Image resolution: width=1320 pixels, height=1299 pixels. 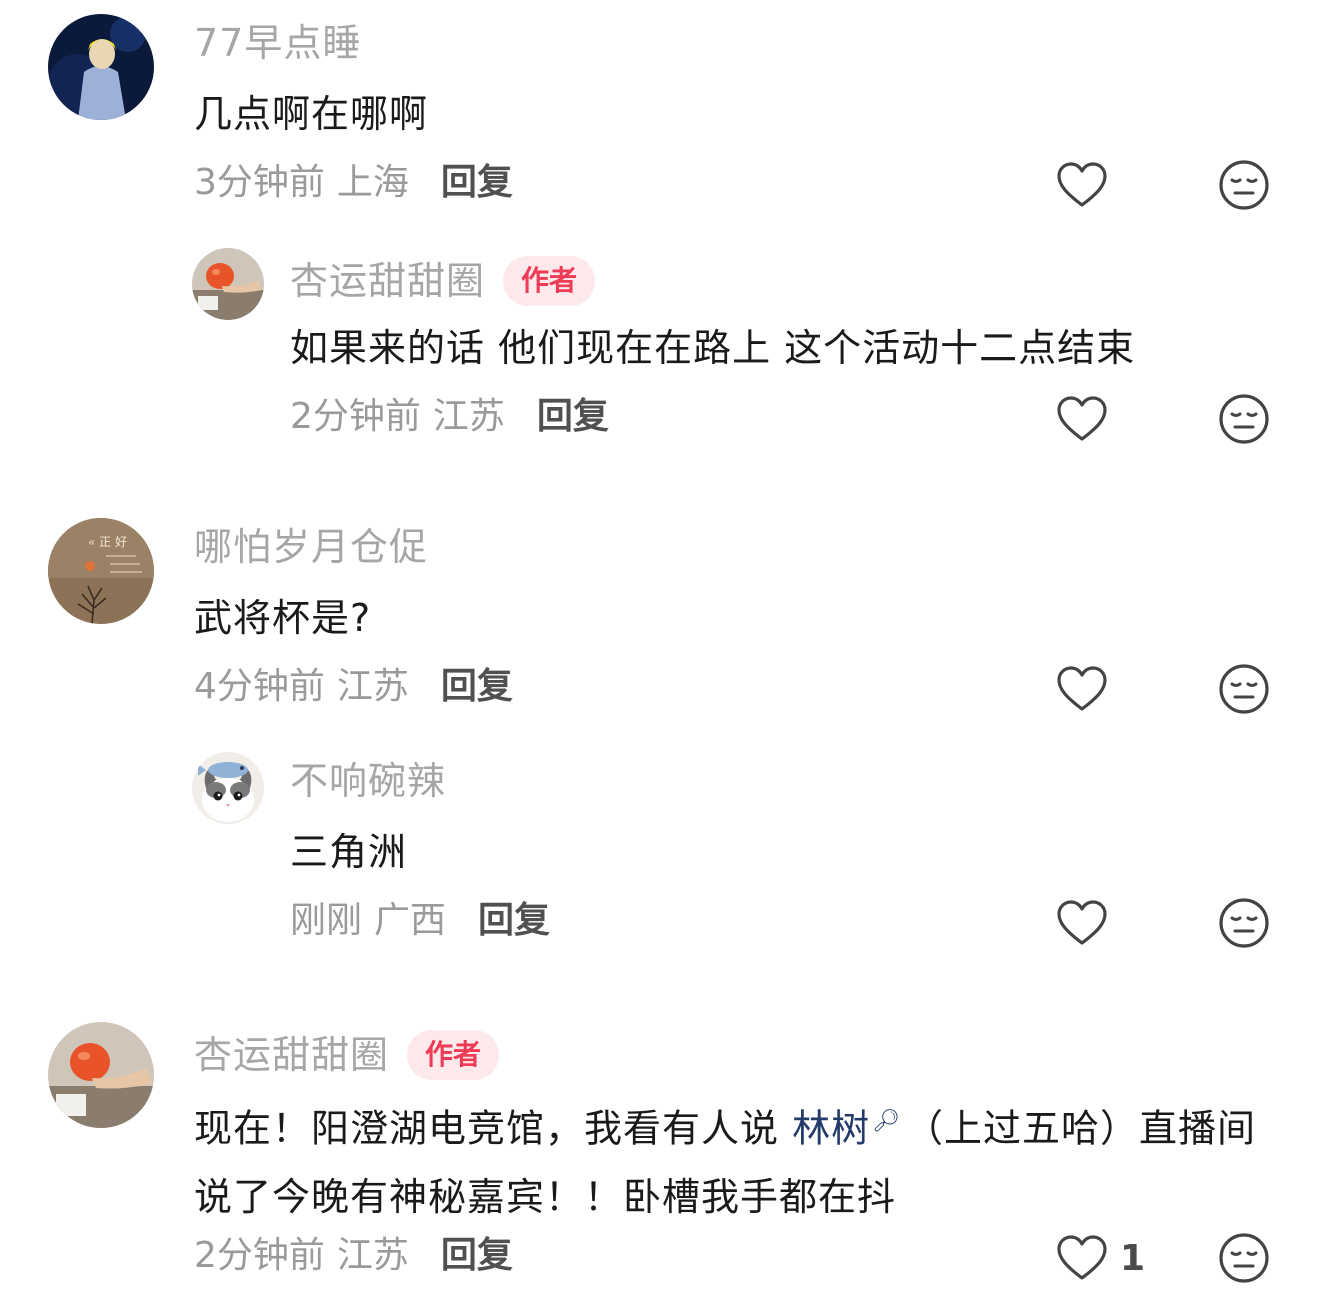 What do you see at coordinates (713, 348) in the screenshot?
I see `comment-body: 如果来的话 他们现在在路上 这个活动十二点结束` at bounding box center [713, 348].